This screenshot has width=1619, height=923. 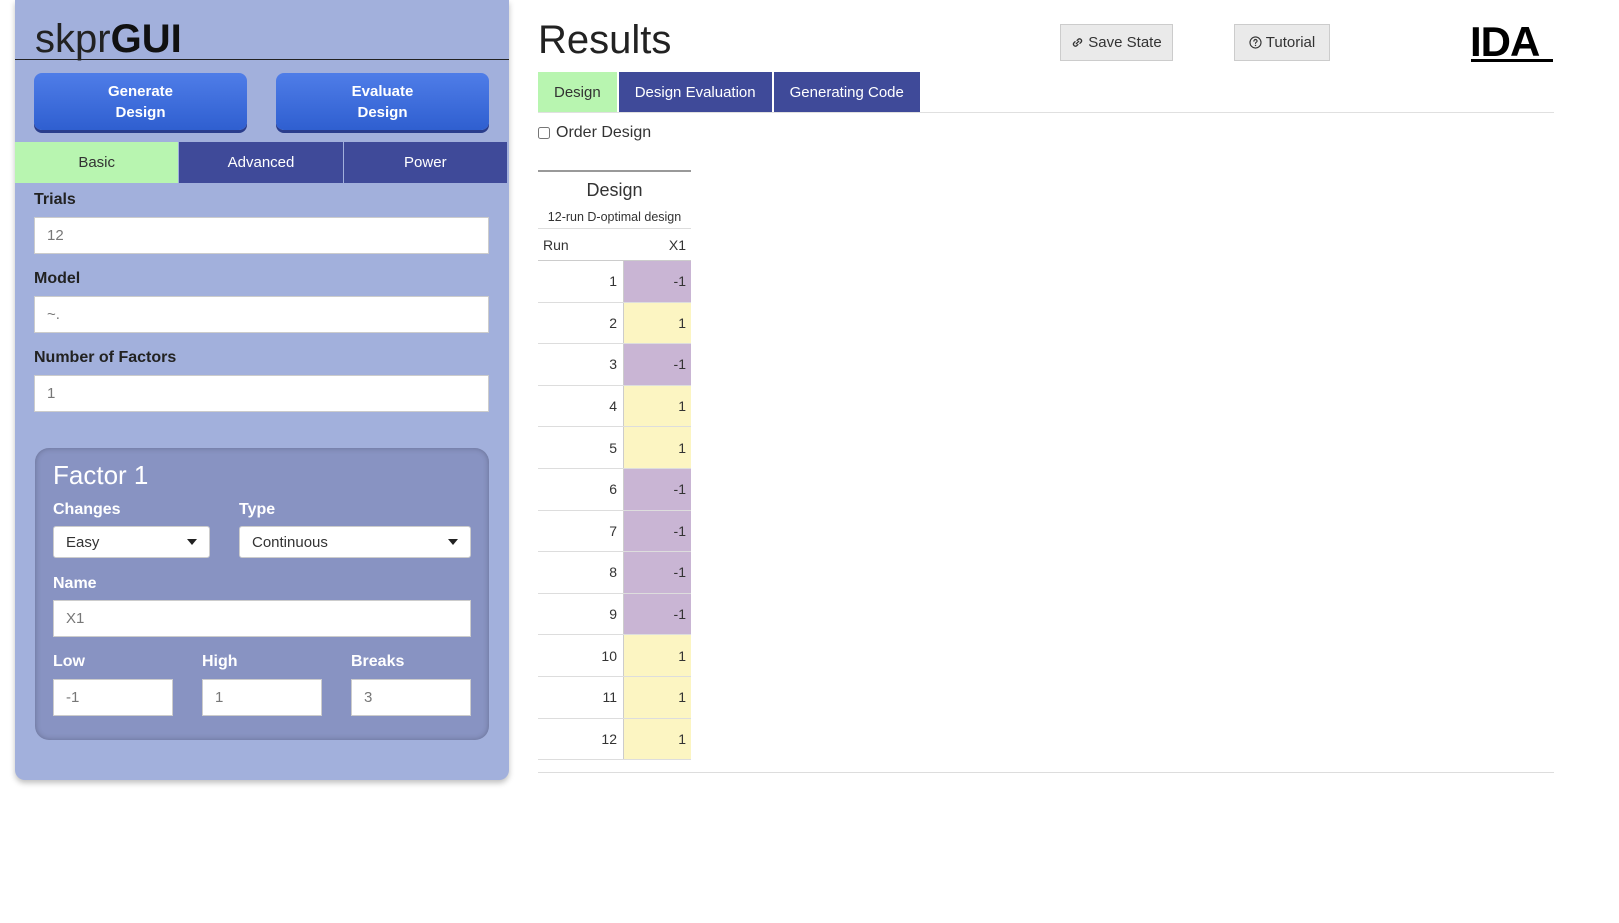 I want to click on breaks-label: Breaks, so click(x=378, y=661).